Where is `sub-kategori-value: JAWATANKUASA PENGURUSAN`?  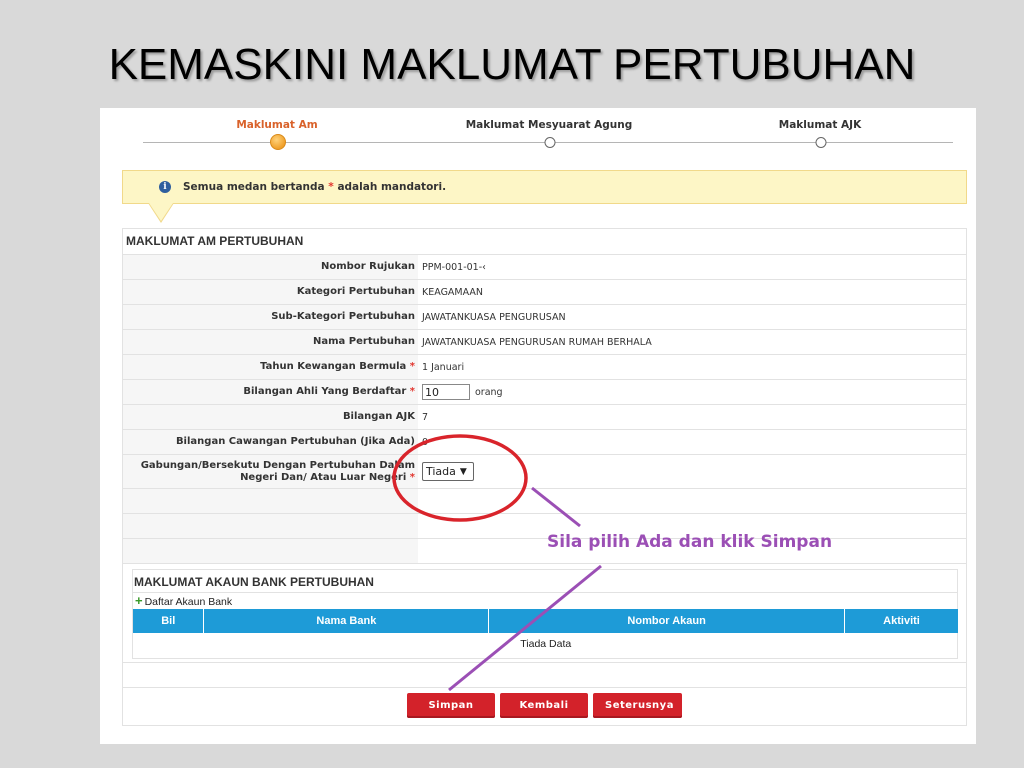 sub-kategori-value: JAWATANKUASA PENGURUSAN is located at coordinates (494, 317).